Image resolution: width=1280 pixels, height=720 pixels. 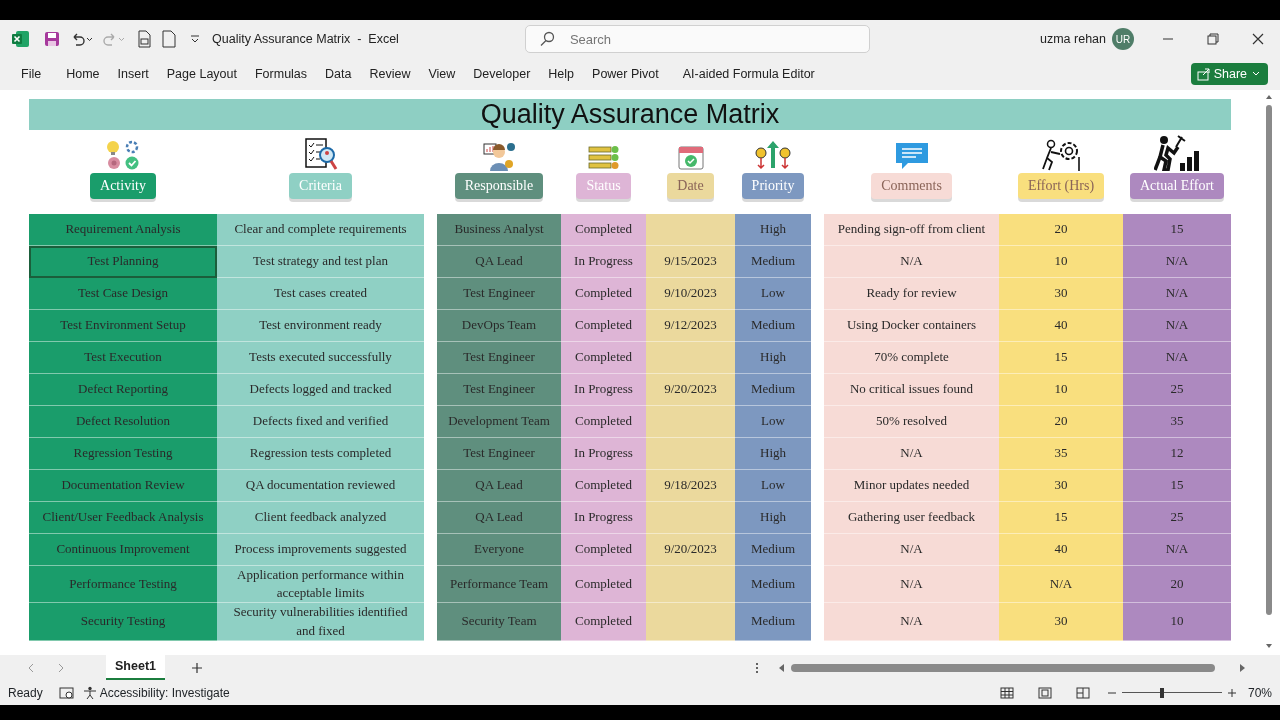 I want to click on criteria-cell: Test environment ready, so click(x=320, y=326).